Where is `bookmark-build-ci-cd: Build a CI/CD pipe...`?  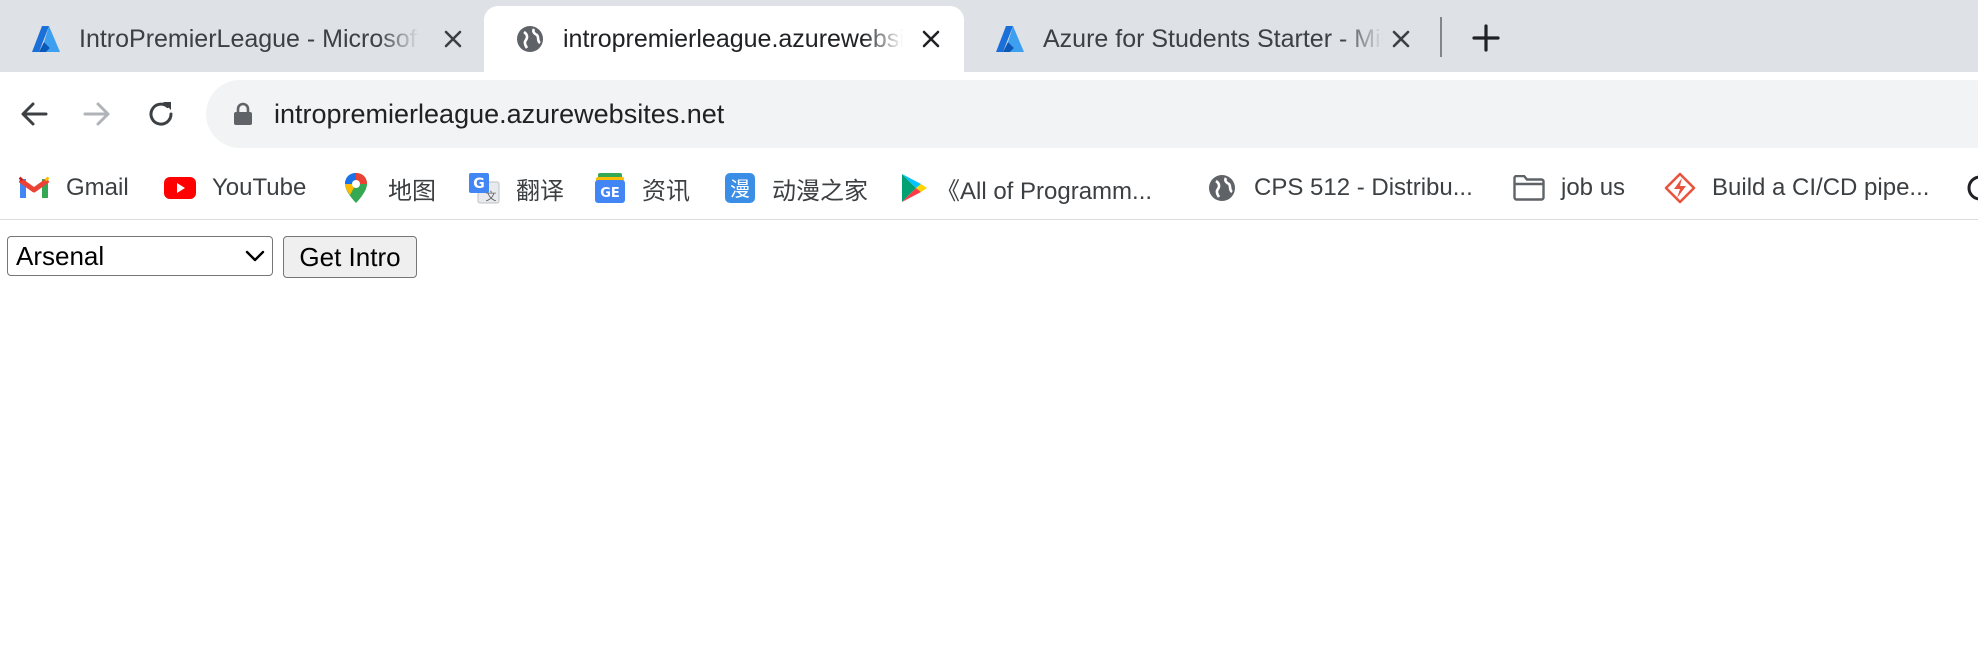 bookmark-build-ci-cd: Build a CI/CD pipe... is located at coordinates (1796, 188).